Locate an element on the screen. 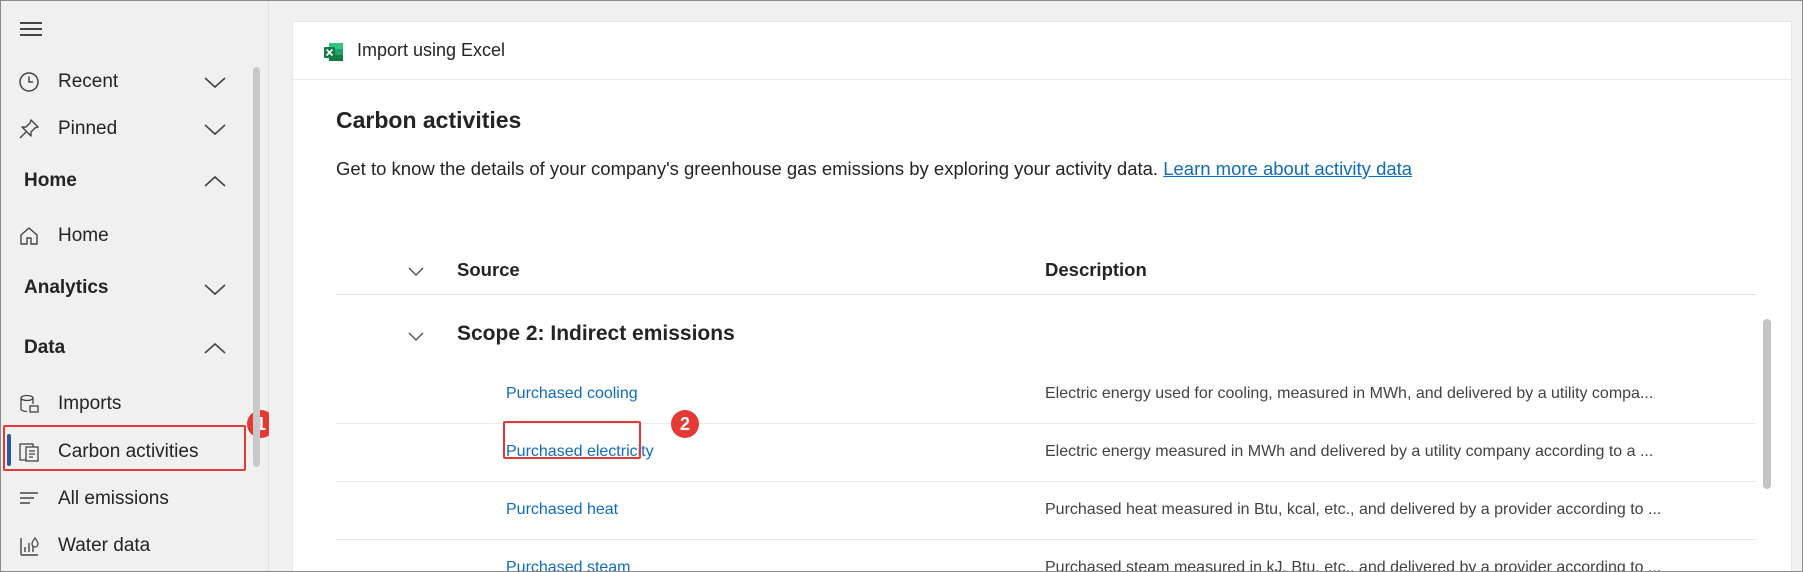 The image size is (1803, 572). sidebar-item-water-data: Water data is located at coordinates (126, 546).